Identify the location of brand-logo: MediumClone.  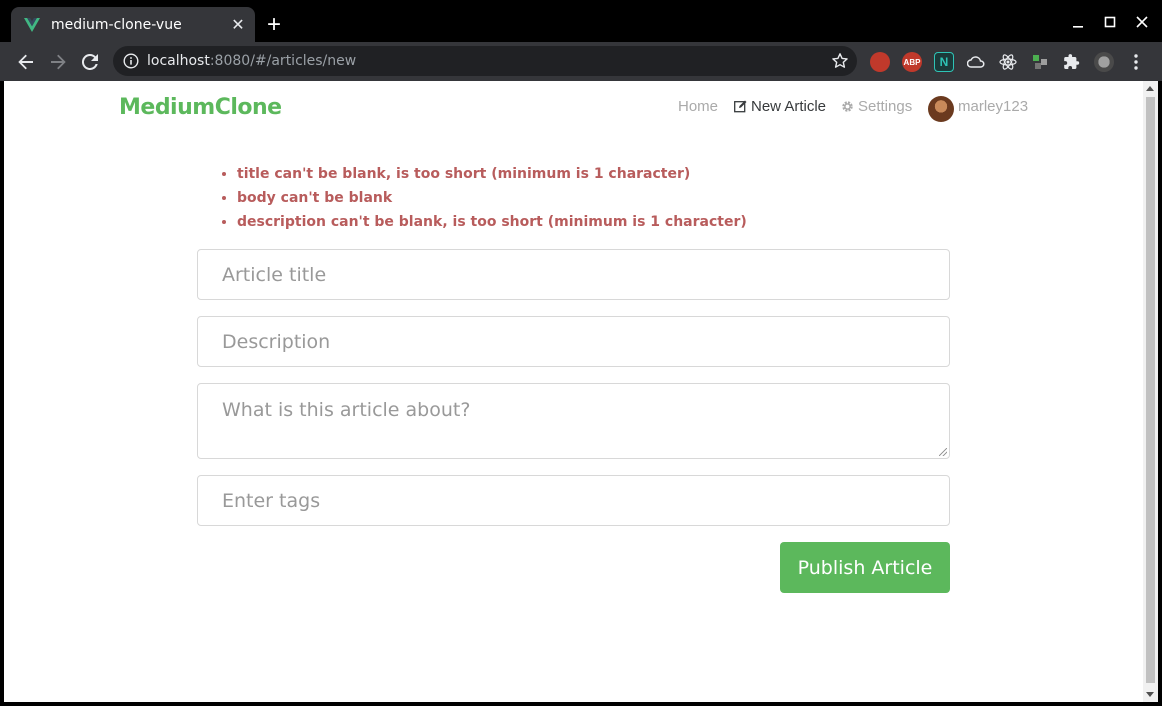
(200, 107).